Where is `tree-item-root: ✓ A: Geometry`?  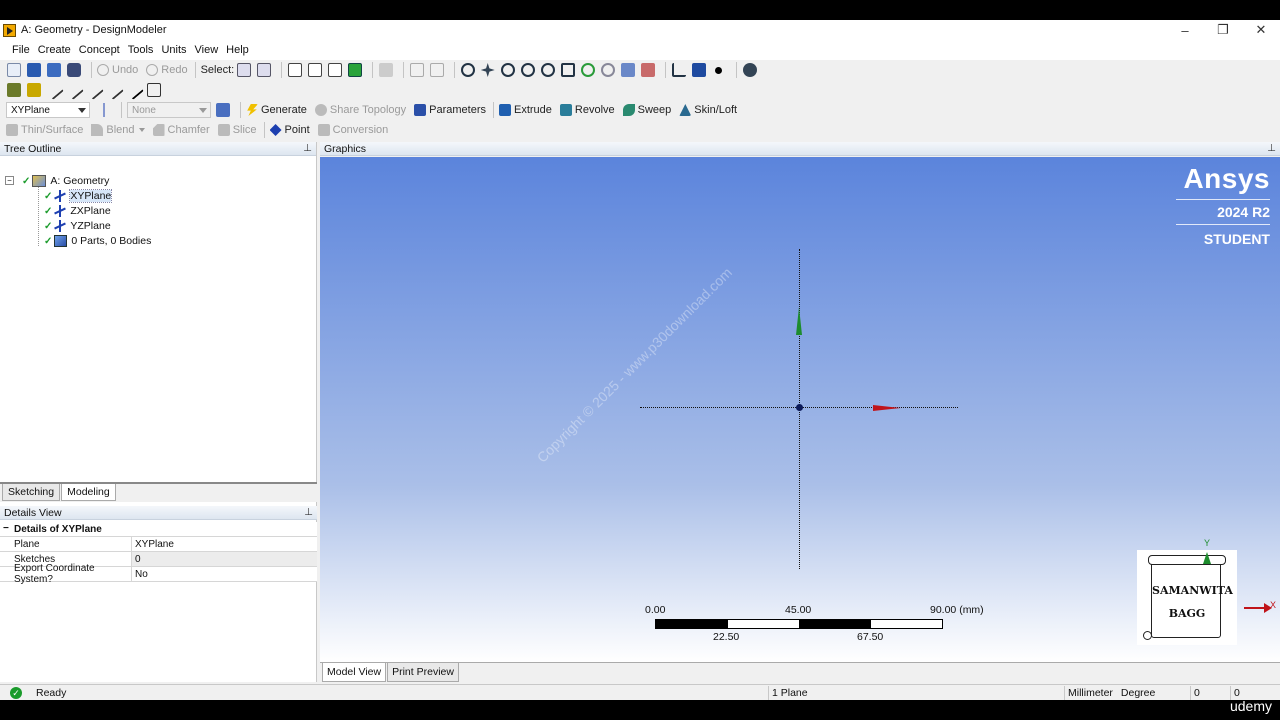
tree-item-root: ✓ A: Geometry is located at coordinates (65, 181).